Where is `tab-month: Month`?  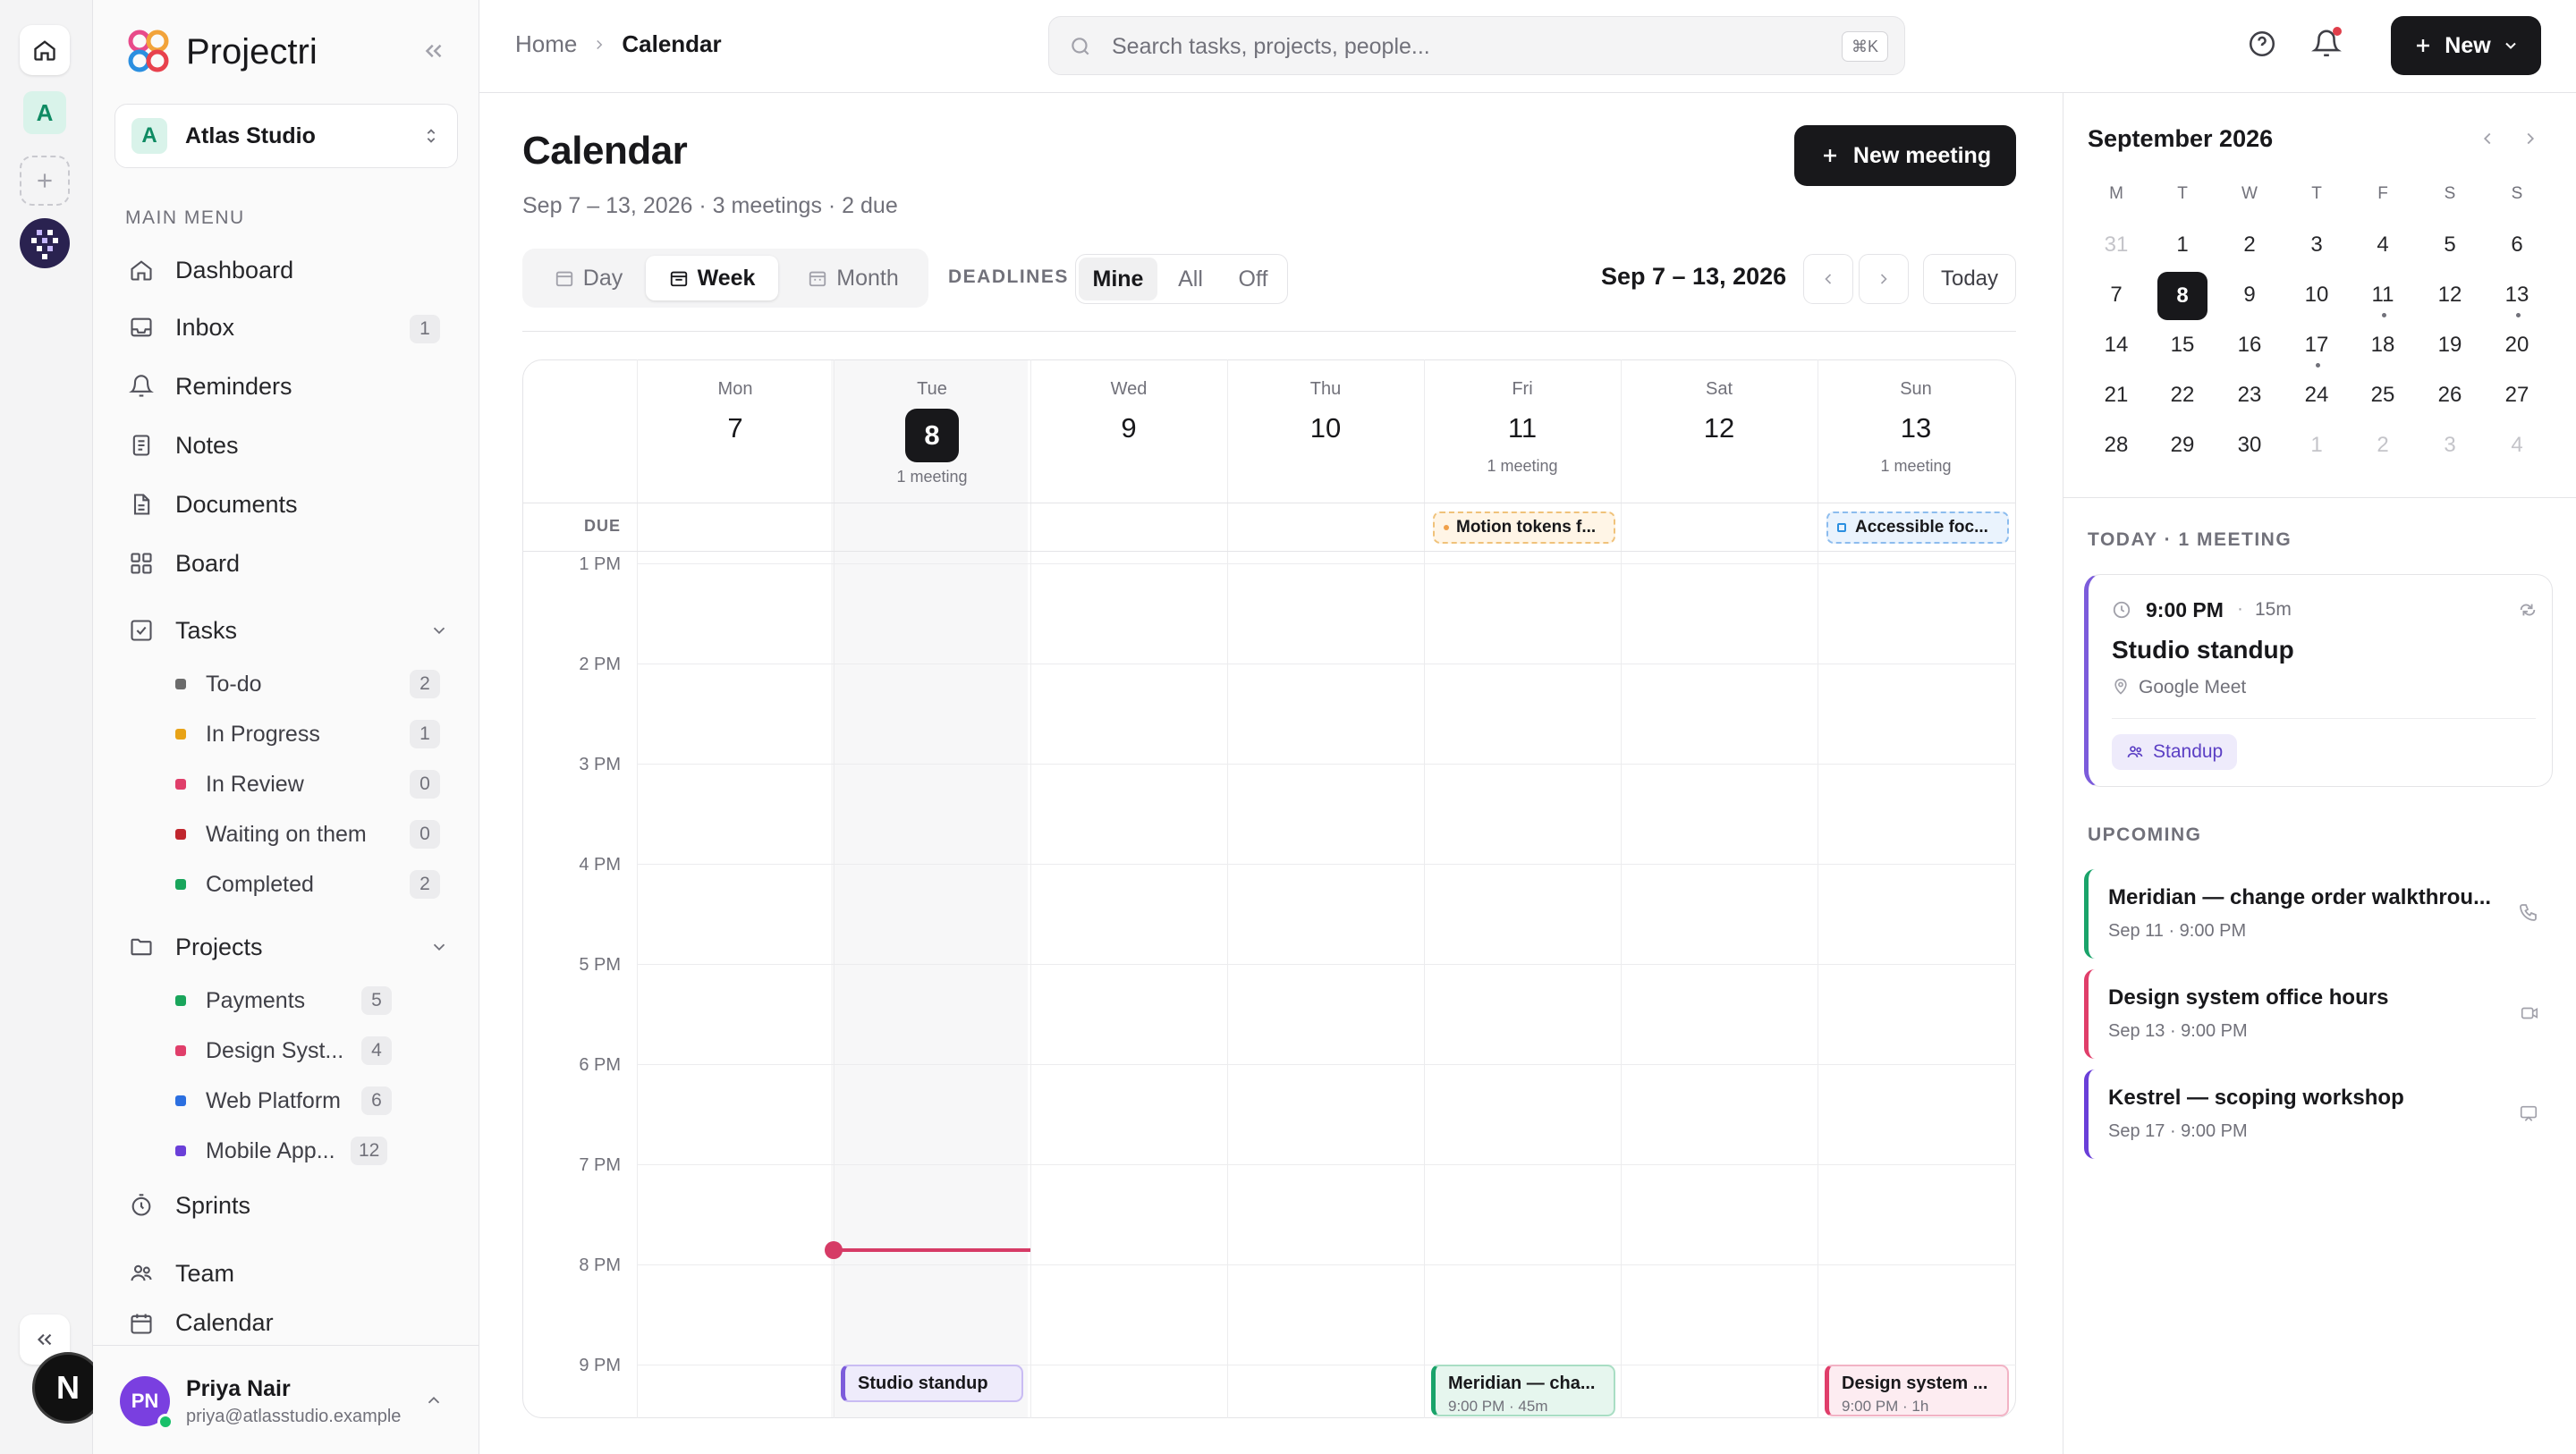 tab-month: Month is located at coordinates (853, 278).